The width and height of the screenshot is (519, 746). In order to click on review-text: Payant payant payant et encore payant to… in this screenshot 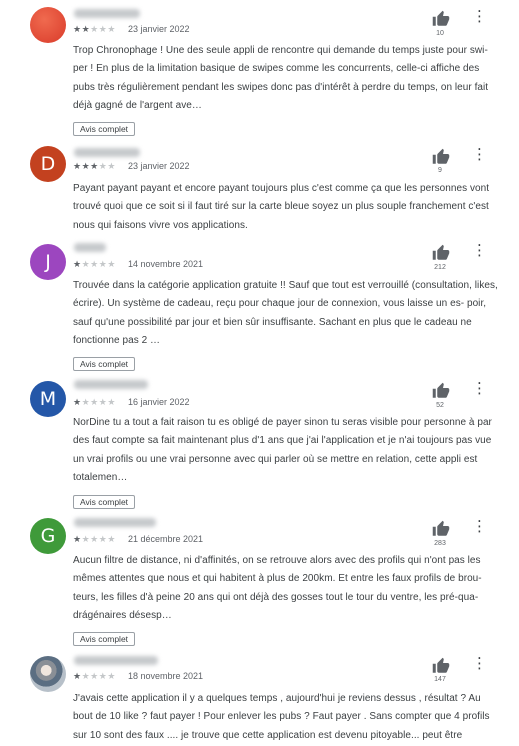, I will do `click(281, 207)`.